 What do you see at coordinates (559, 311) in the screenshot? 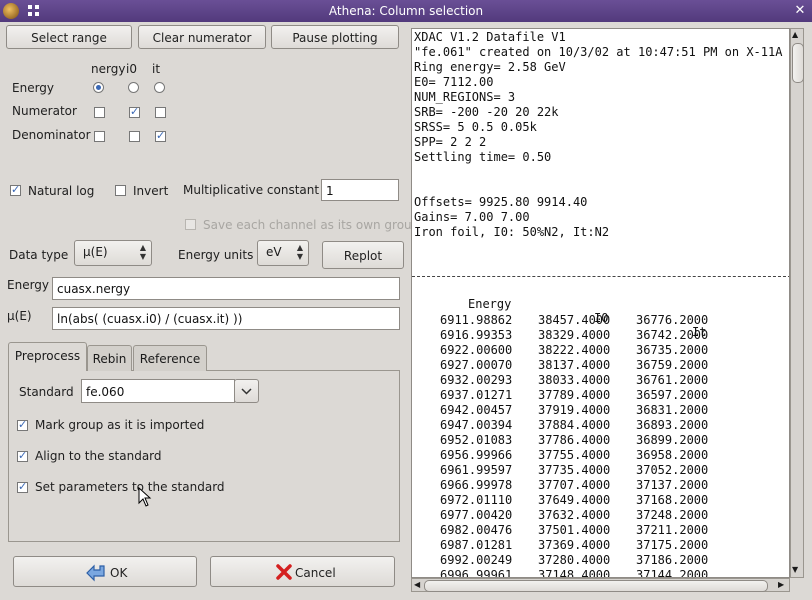
I see `file-column-headers: Energy I0 It` at bounding box center [559, 311].